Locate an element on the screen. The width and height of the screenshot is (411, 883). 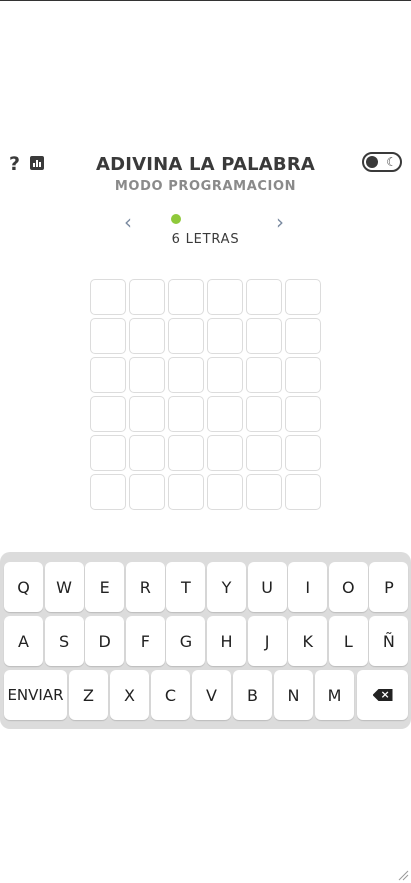
key-y: Y is located at coordinates (226, 587).